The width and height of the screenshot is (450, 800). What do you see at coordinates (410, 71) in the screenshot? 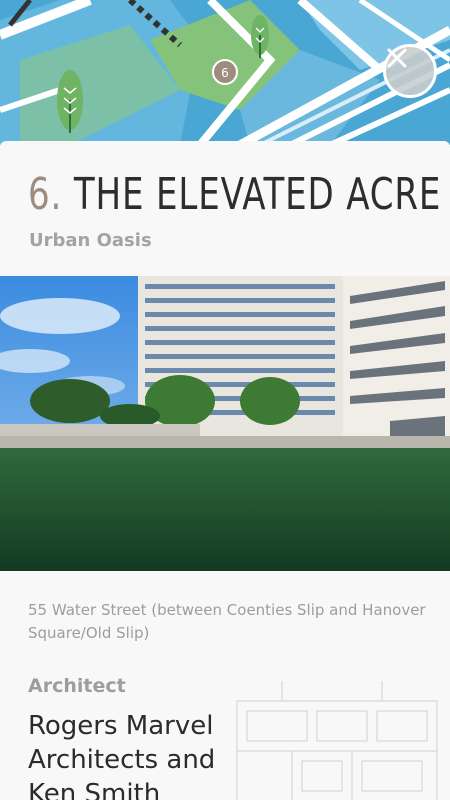
I see `close-button` at bounding box center [410, 71].